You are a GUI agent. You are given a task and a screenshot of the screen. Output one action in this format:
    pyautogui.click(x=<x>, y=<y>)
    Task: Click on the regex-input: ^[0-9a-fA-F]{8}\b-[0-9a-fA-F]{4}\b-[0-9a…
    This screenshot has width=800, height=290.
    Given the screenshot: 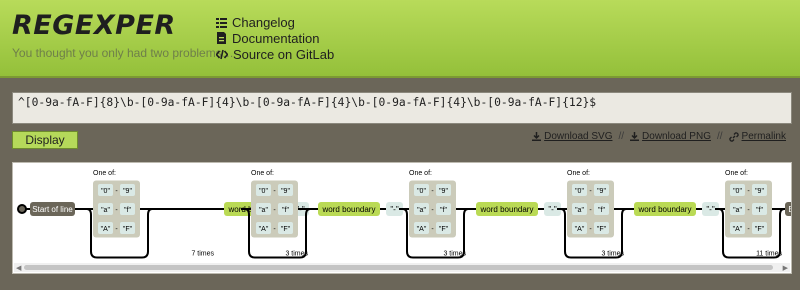 What is the action you would take?
    pyautogui.click(x=402, y=108)
    